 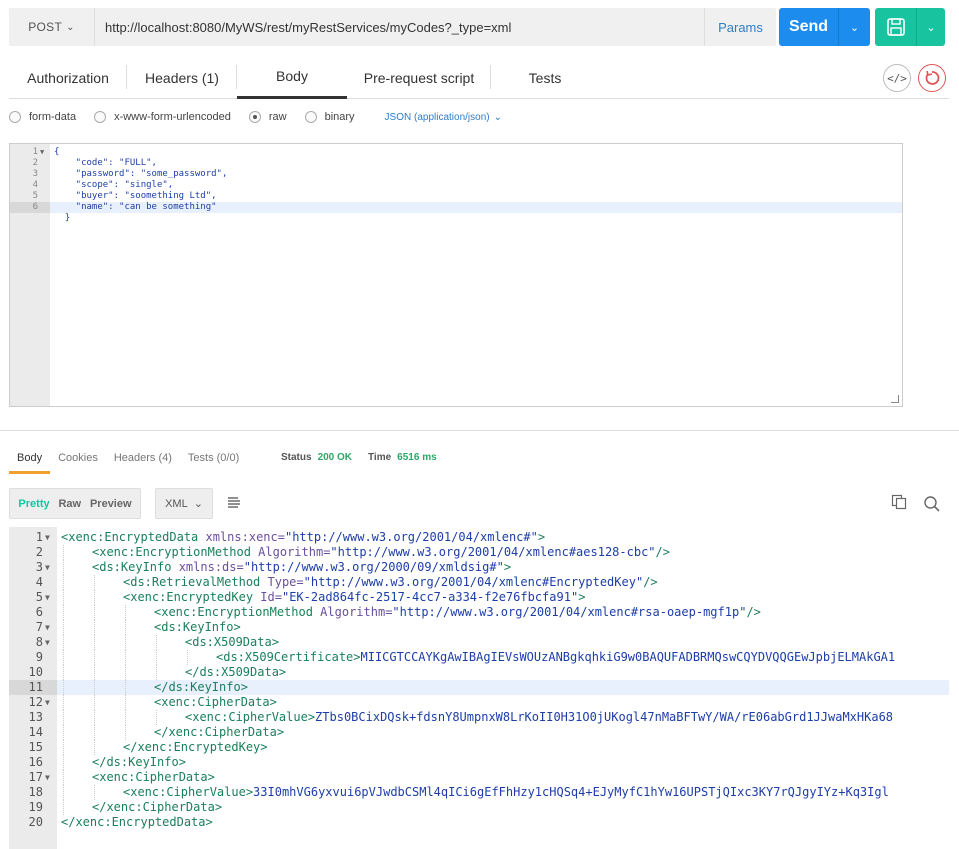 I want to click on radio-binary: binary, so click(x=329, y=117).